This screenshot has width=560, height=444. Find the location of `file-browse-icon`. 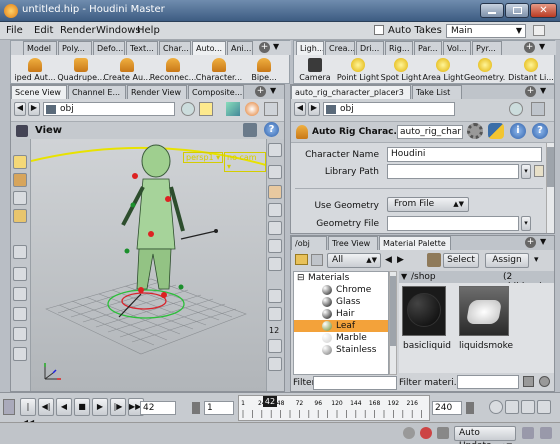

file-browse-icon is located at coordinates (539, 171).